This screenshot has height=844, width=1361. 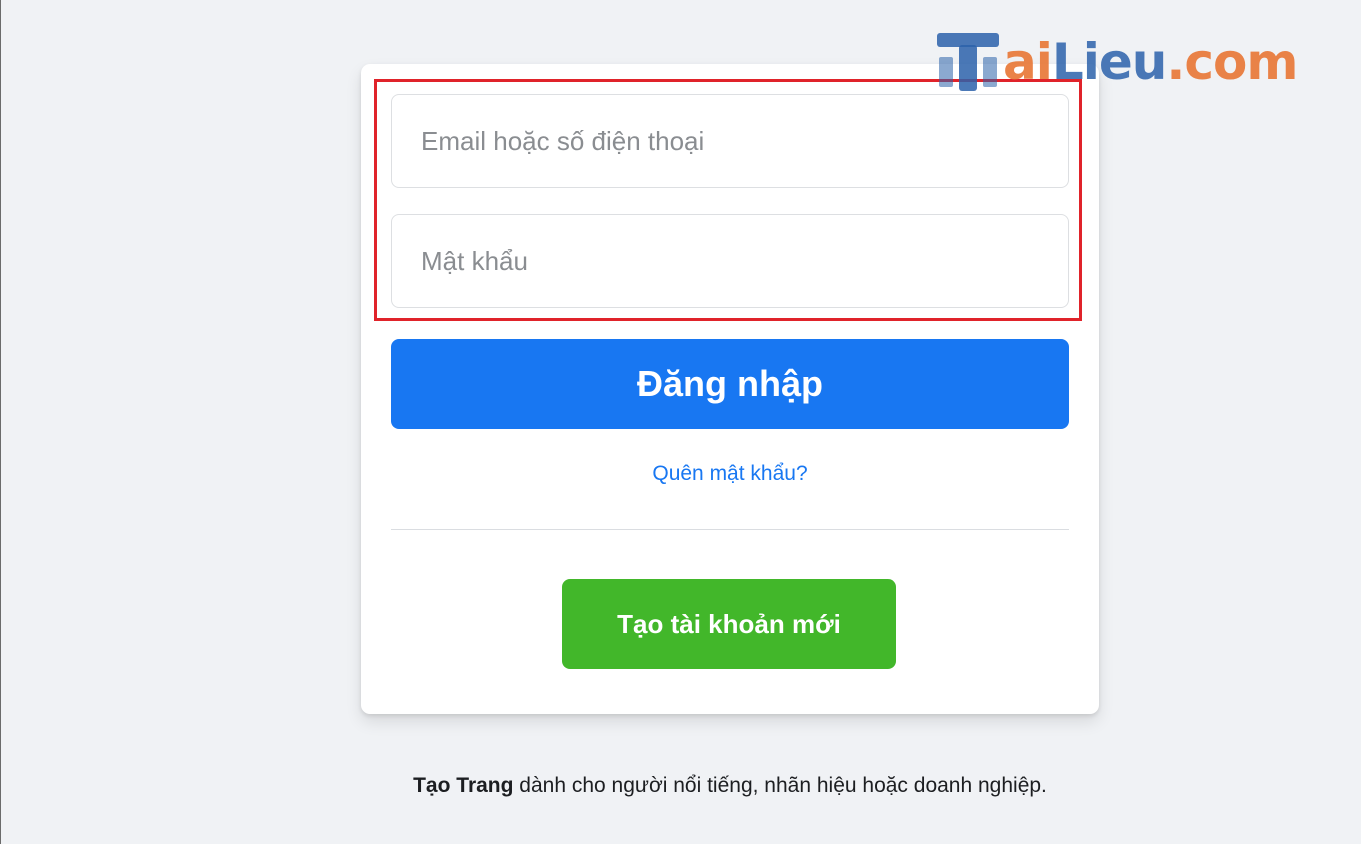 What do you see at coordinates (730, 529) in the screenshot?
I see `divider` at bounding box center [730, 529].